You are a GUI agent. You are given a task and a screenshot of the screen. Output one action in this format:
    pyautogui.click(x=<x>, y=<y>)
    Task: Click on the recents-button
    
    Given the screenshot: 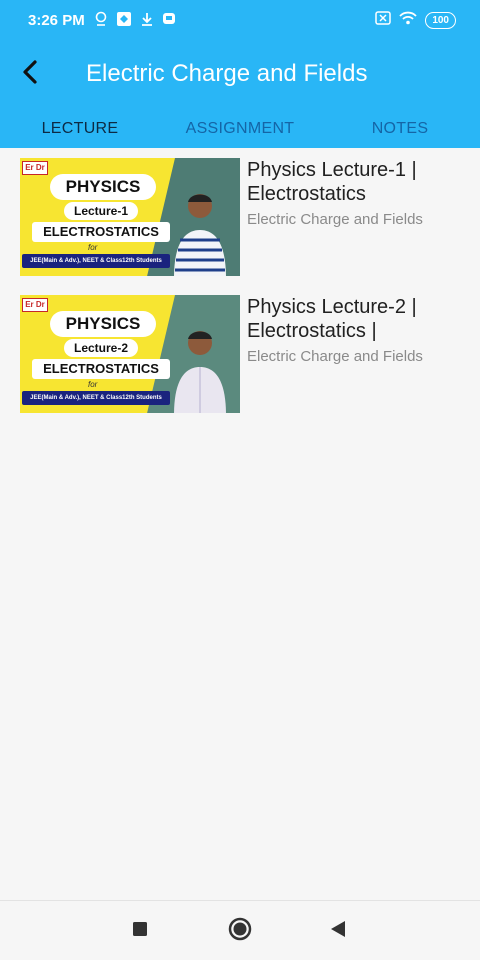 What is the action you would take?
    pyautogui.click(x=140, y=931)
    